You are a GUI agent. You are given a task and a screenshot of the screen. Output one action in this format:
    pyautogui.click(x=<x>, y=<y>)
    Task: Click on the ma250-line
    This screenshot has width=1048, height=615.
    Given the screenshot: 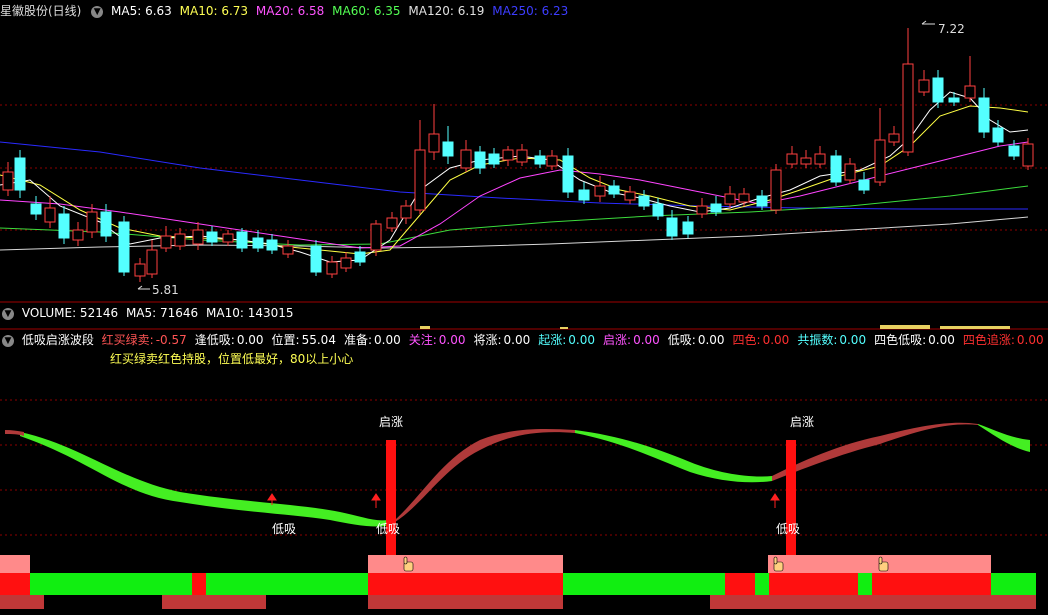 What is the action you would take?
    pyautogui.click(x=514, y=175)
    